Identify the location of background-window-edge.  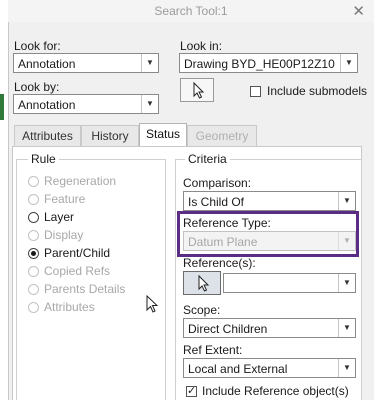
(4, 200).